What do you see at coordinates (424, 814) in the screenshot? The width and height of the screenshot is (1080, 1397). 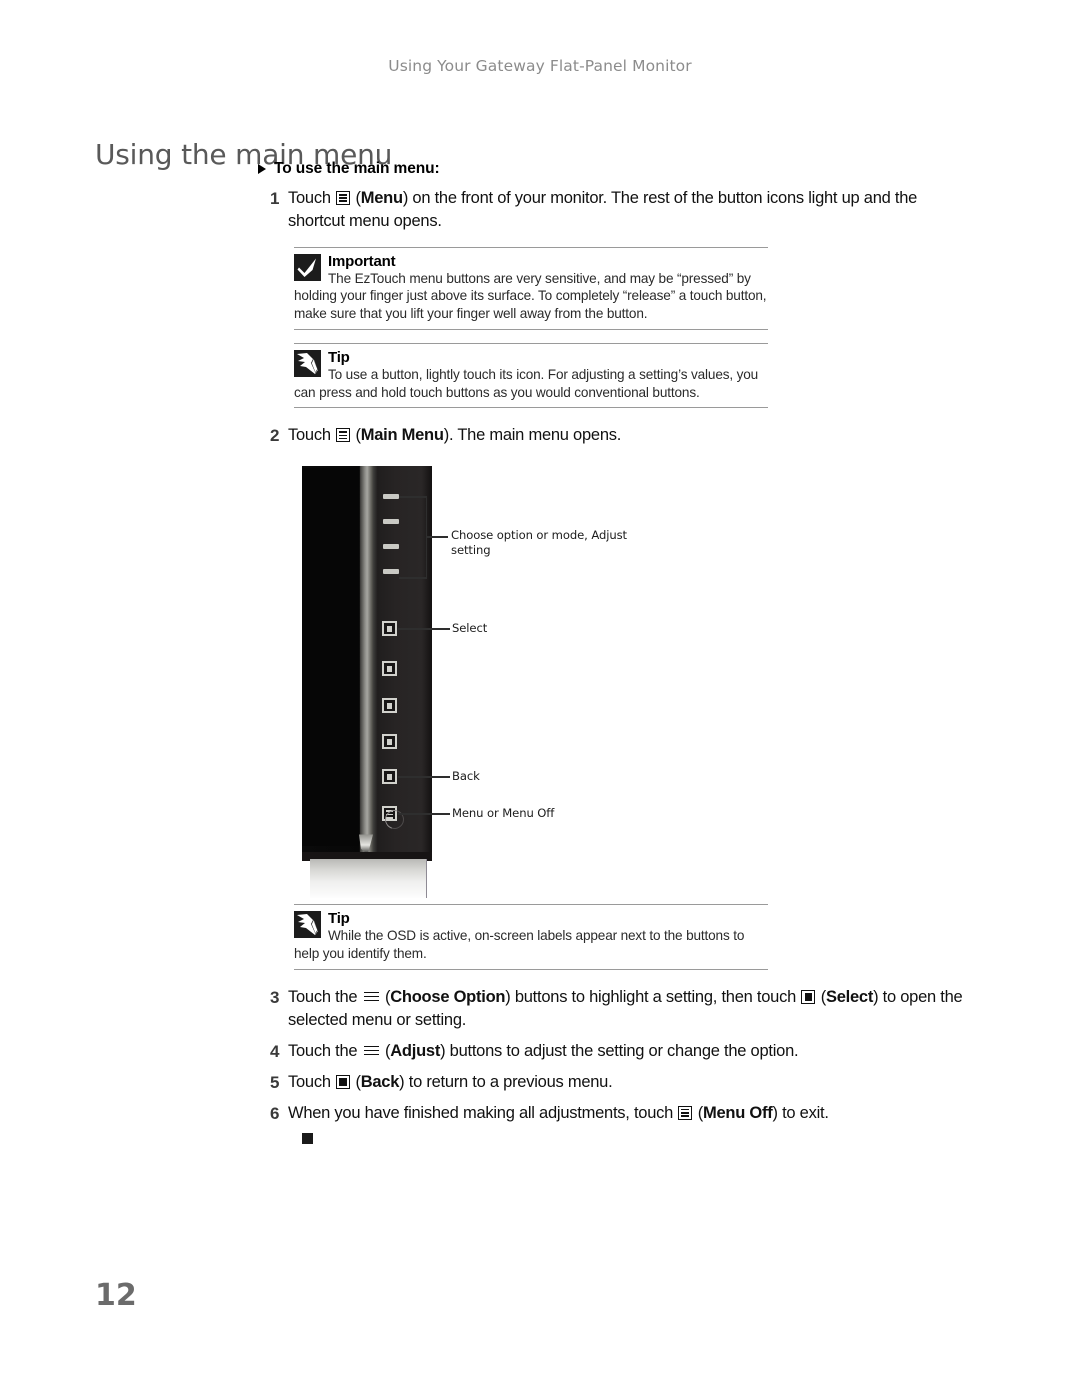 I see `leader-line-menu` at bounding box center [424, 814].